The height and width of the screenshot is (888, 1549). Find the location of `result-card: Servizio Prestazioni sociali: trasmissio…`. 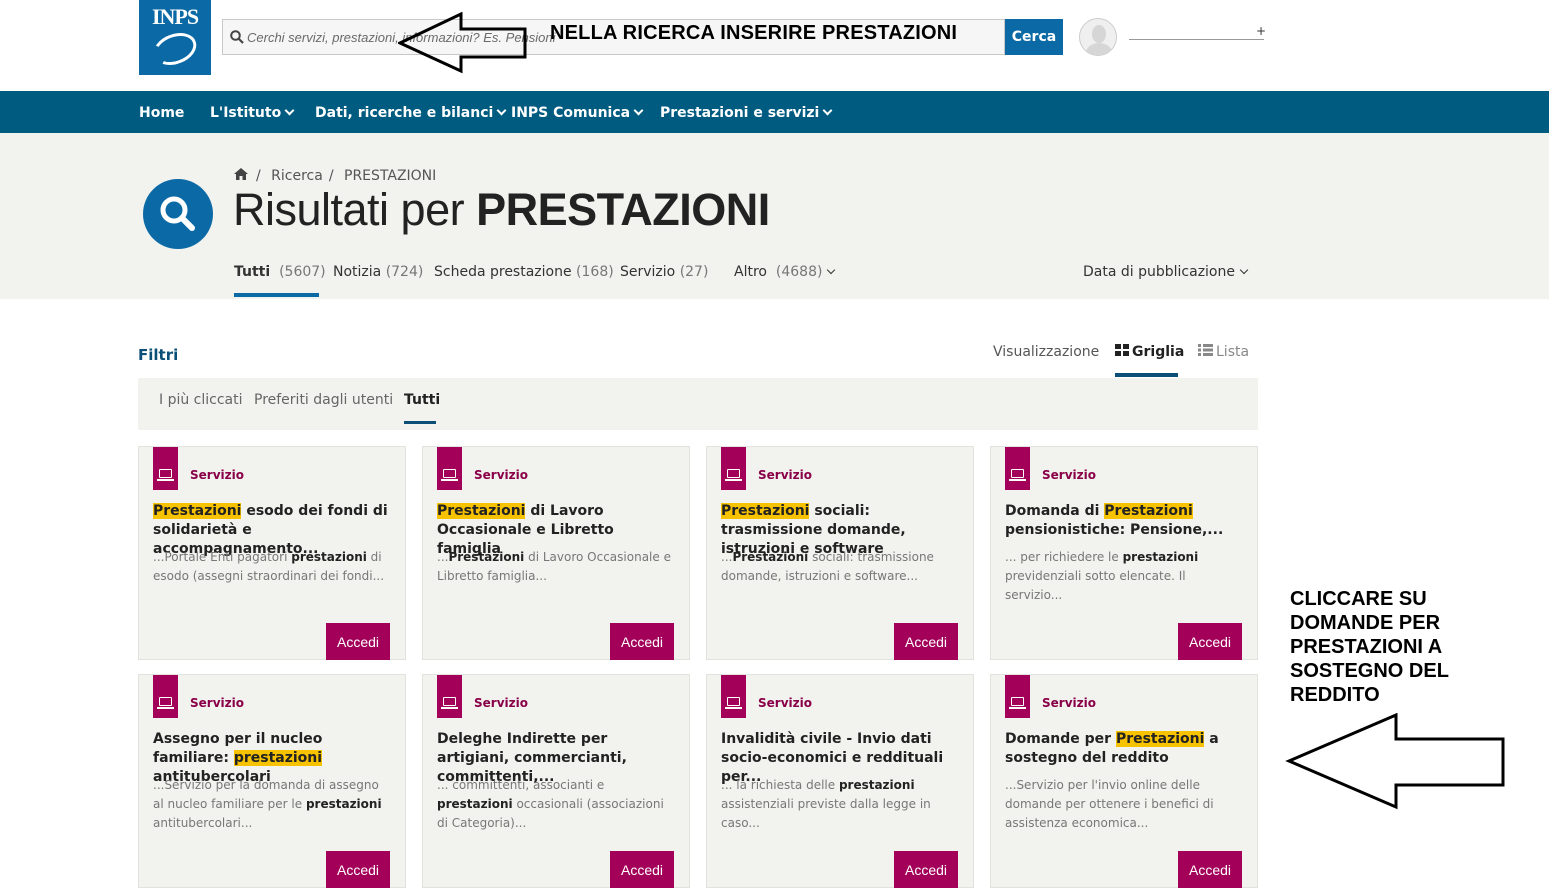

result-card: Servizio Prestazioni sociali: trasmissio… is located at coordinates (840, 553).